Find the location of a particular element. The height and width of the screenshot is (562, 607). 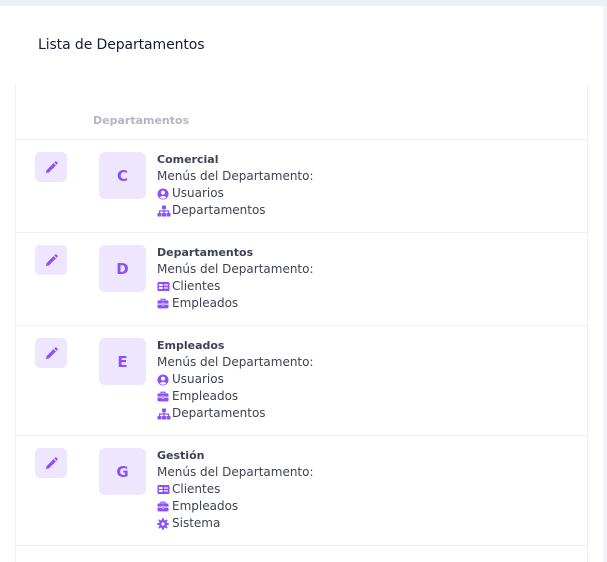

gear-icon is located at coordinates (164, 523).